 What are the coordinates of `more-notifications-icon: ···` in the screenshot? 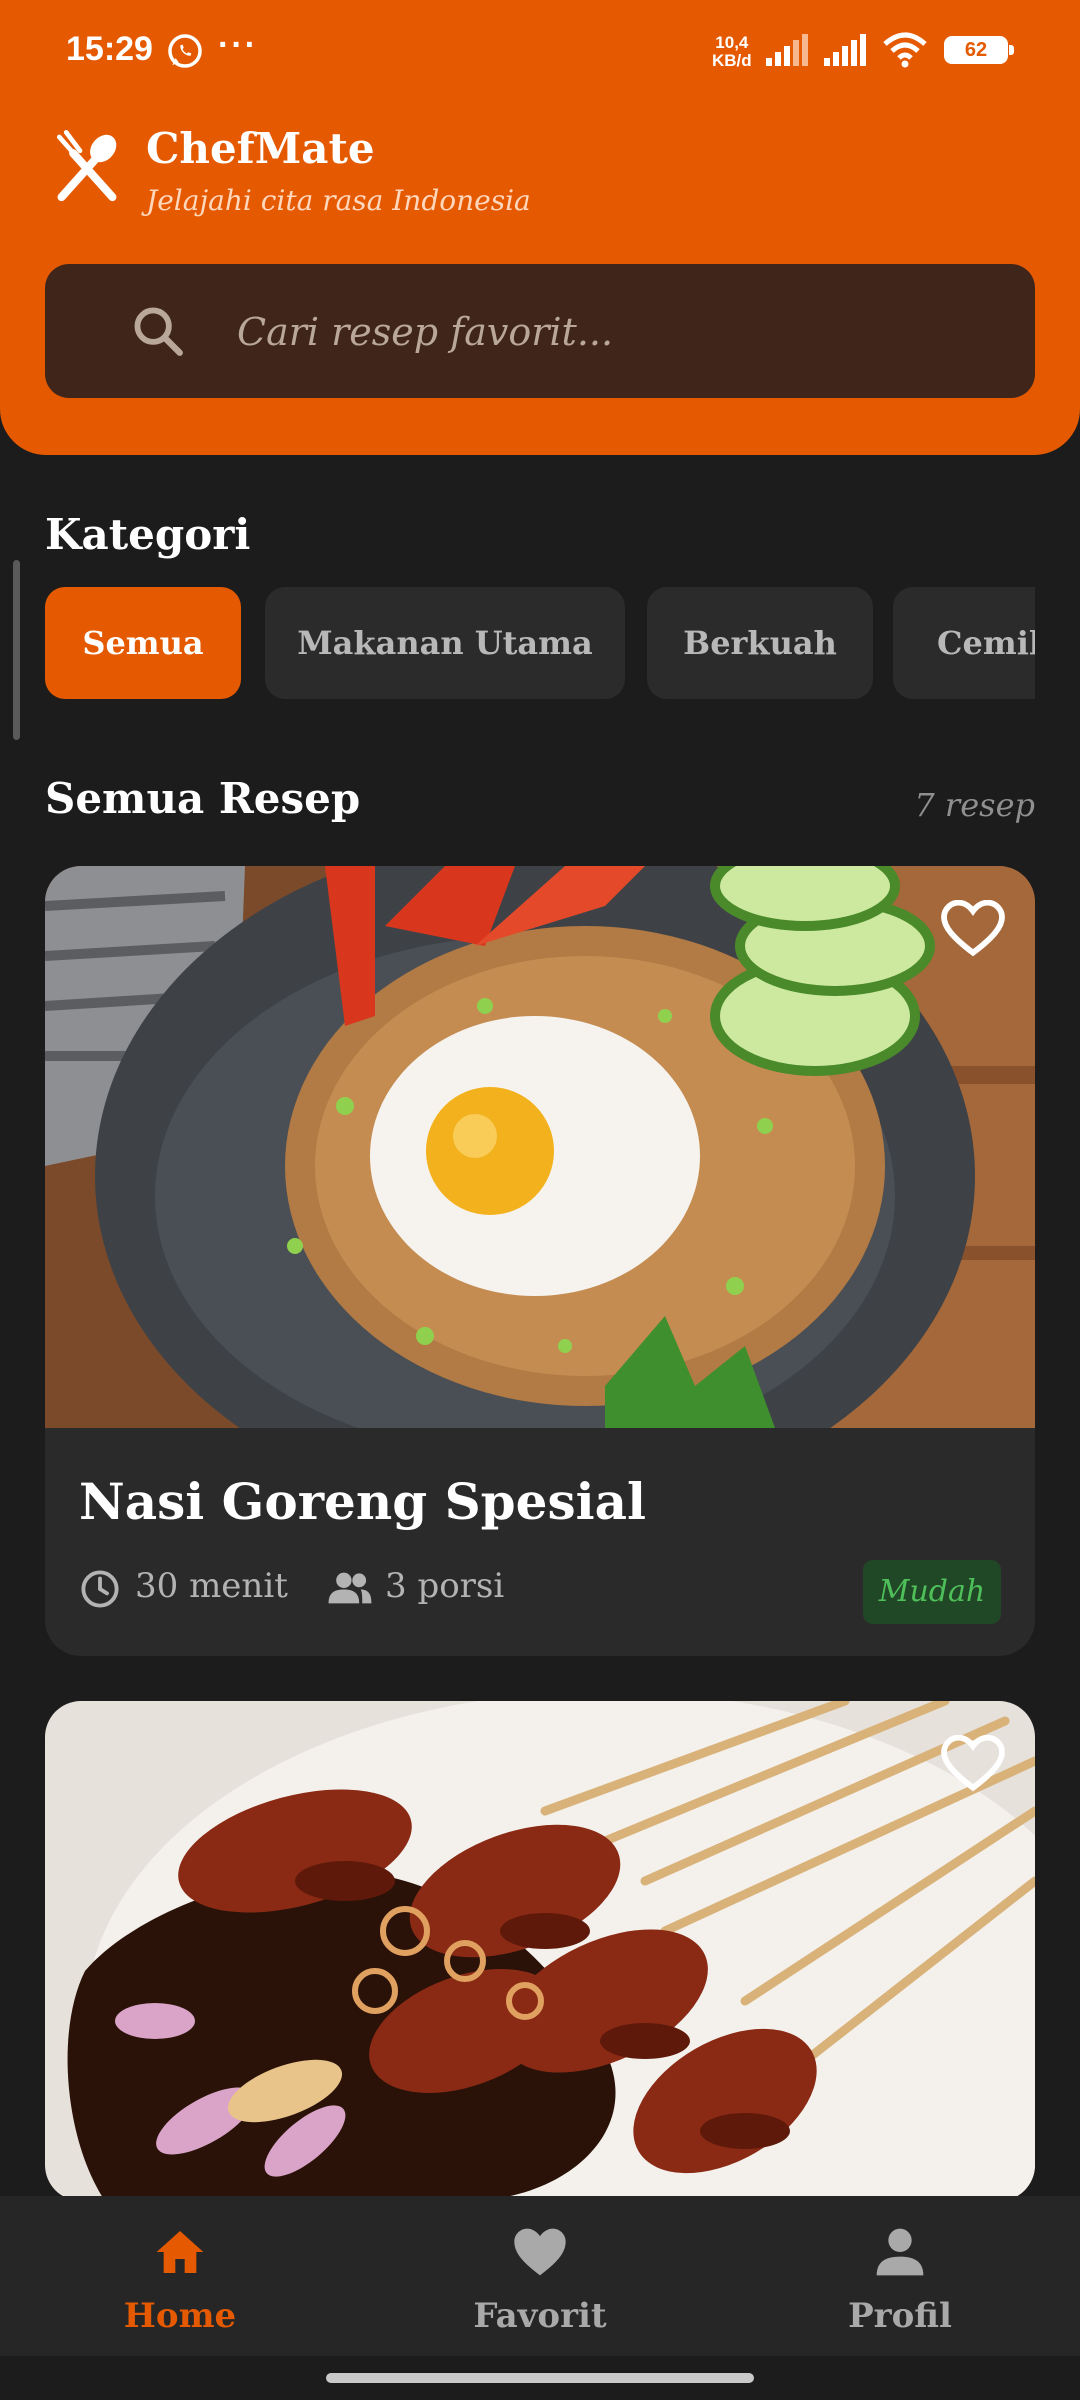 It's located at (238, 45).